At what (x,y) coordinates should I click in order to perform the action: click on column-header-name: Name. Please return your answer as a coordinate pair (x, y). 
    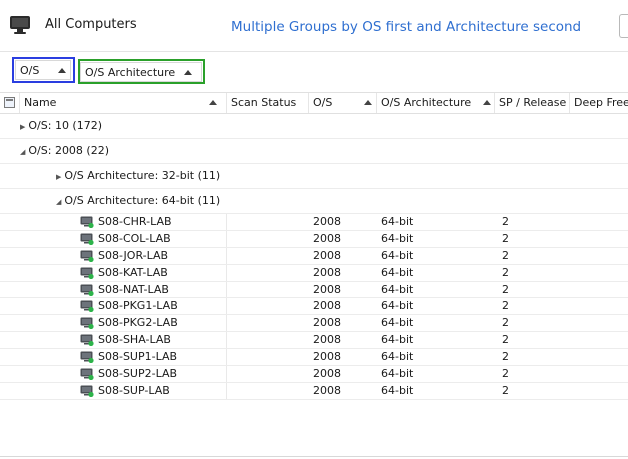
    Looking at the image, I should click on (123, 103).